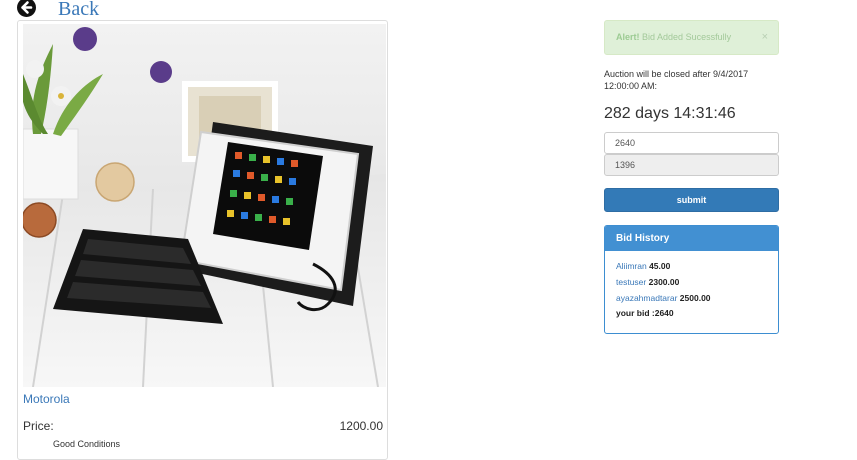  Describe the element at coordinates (645, 313) in the screenshot. I see `your-bid-text: your bid :2640` at that location.